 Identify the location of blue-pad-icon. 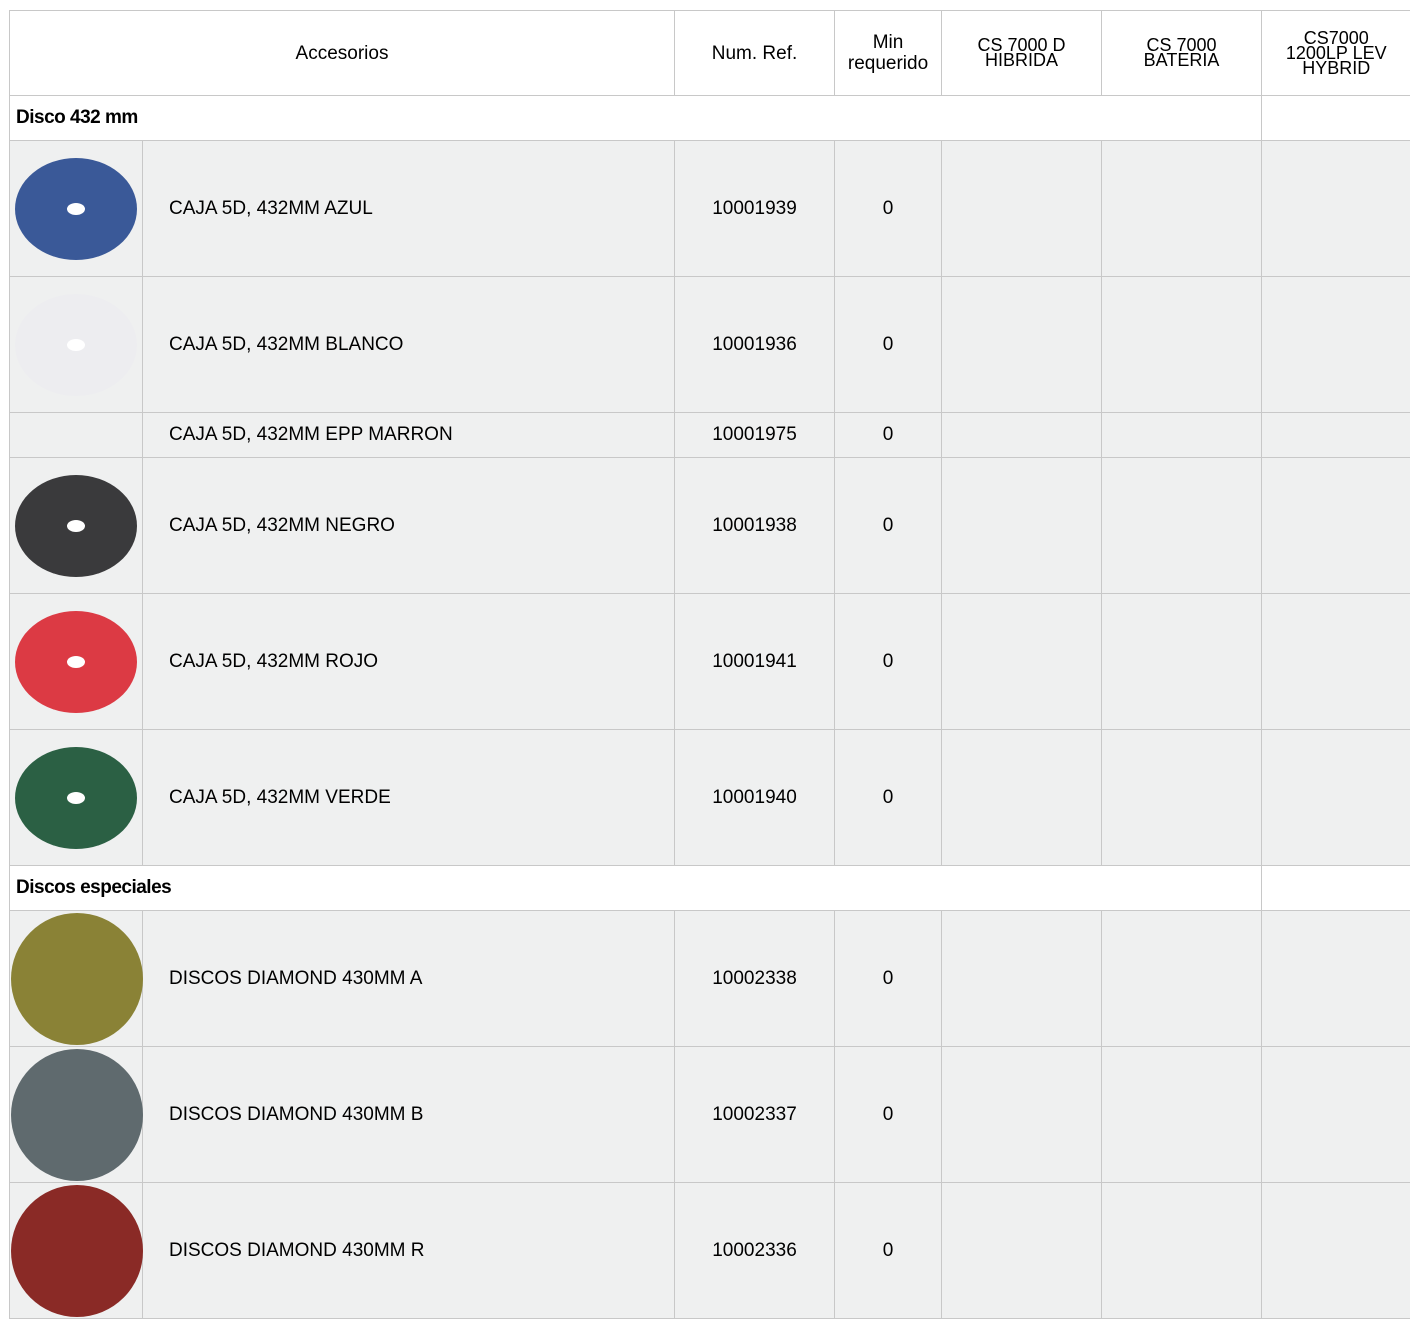
(76, 209).